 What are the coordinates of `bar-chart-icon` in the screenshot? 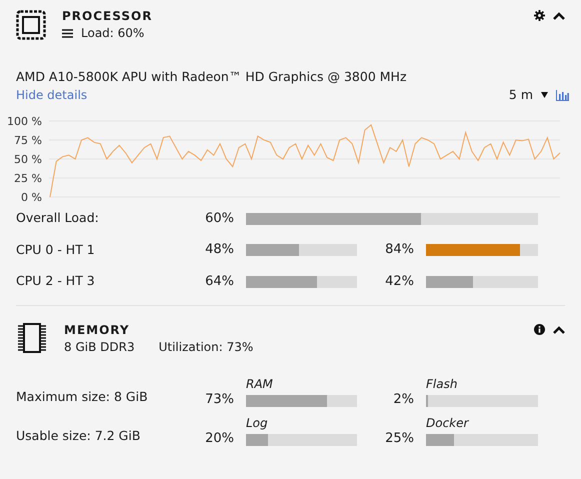 It's located at (562, 95).